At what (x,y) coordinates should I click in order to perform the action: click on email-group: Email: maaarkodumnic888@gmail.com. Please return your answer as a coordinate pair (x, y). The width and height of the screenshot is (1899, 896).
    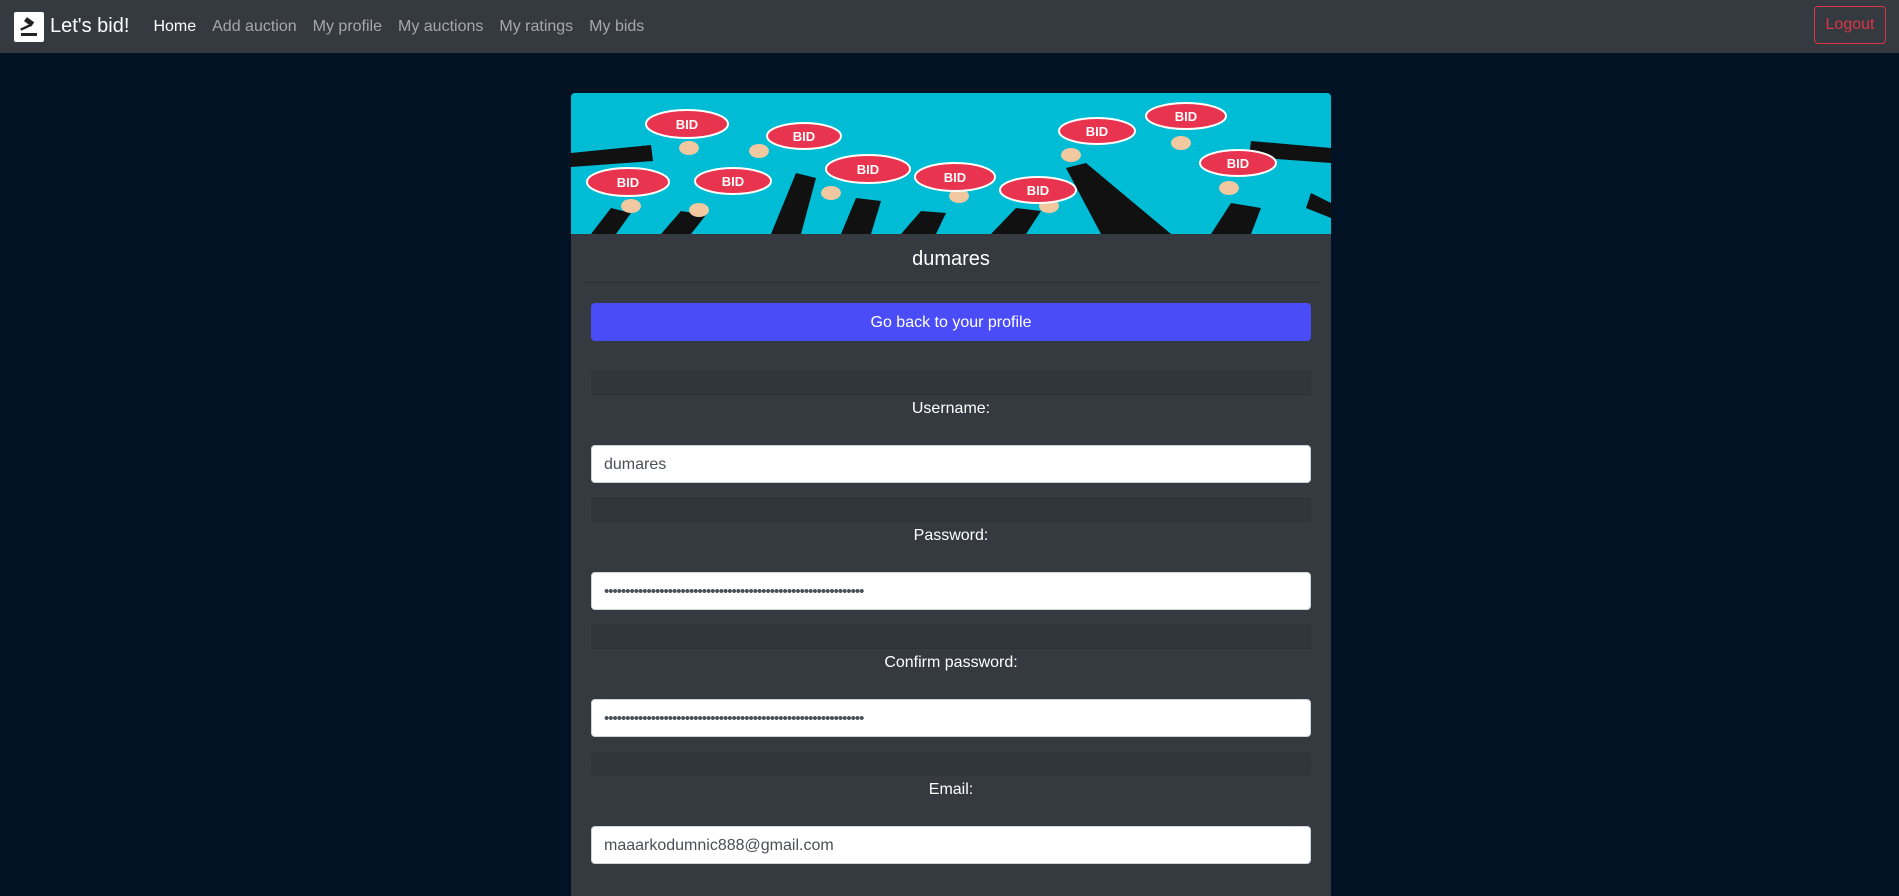
    Looking at the image, I should click on (951, 808).